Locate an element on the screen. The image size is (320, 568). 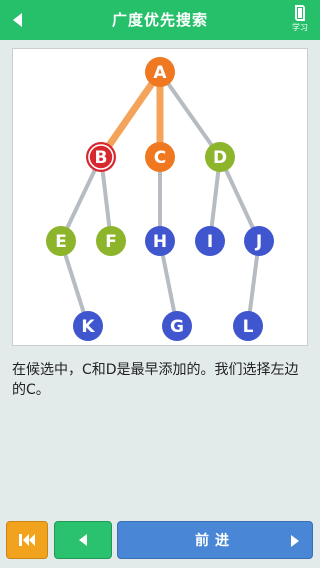
next-button: 前进 is located at coordinates (215, 540).